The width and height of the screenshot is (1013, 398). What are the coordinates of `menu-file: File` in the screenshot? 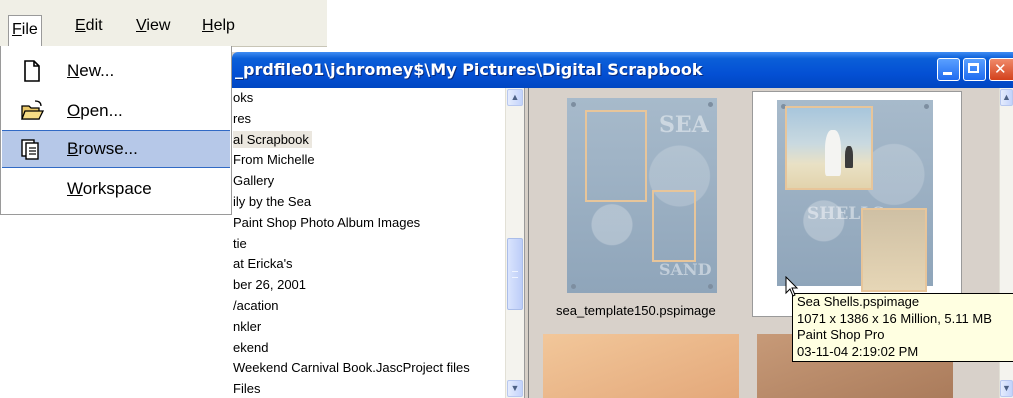 It's located at (25, 30).